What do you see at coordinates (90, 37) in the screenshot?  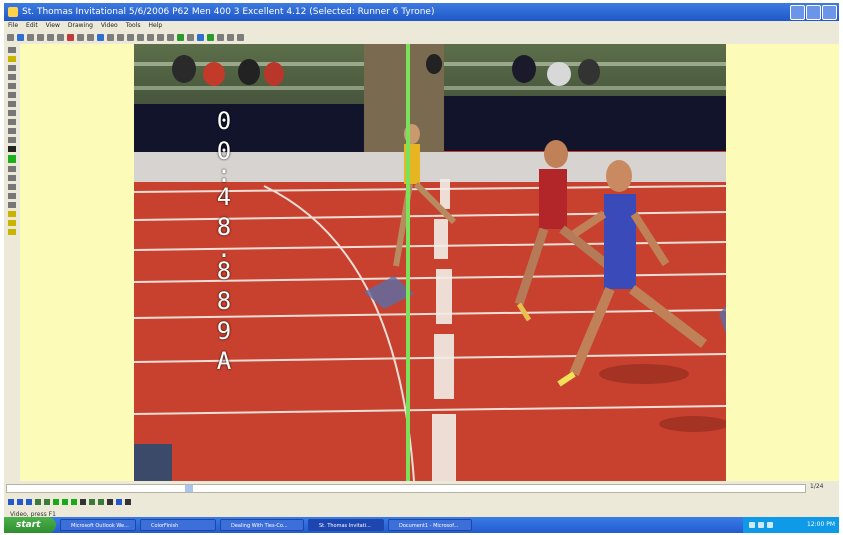 I see `grid-icon` at bounding box center [90, 37].